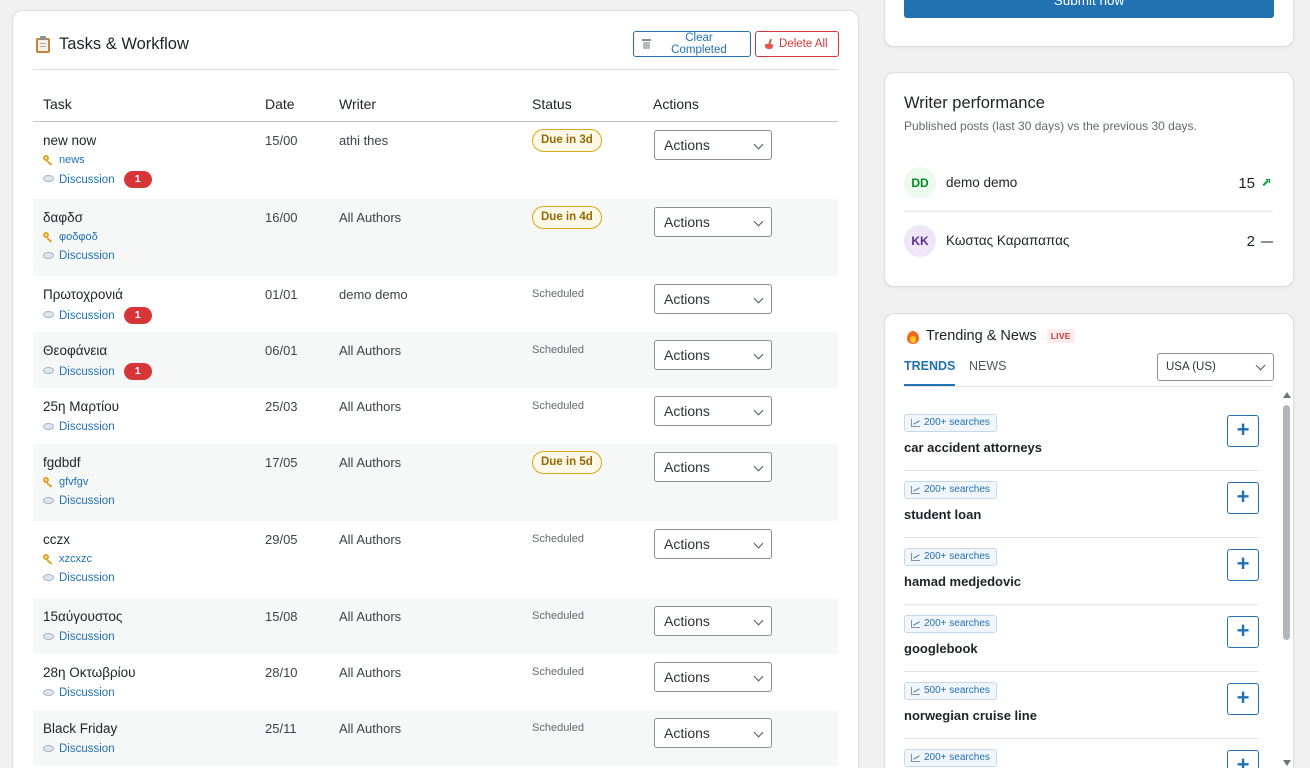 The width and height of the screenshot is (1310, 768). What do you see at coordinates (79, 482) in the screenshot?
I see `task-keyword: gfvfgv` at bounding box center [79, 482].